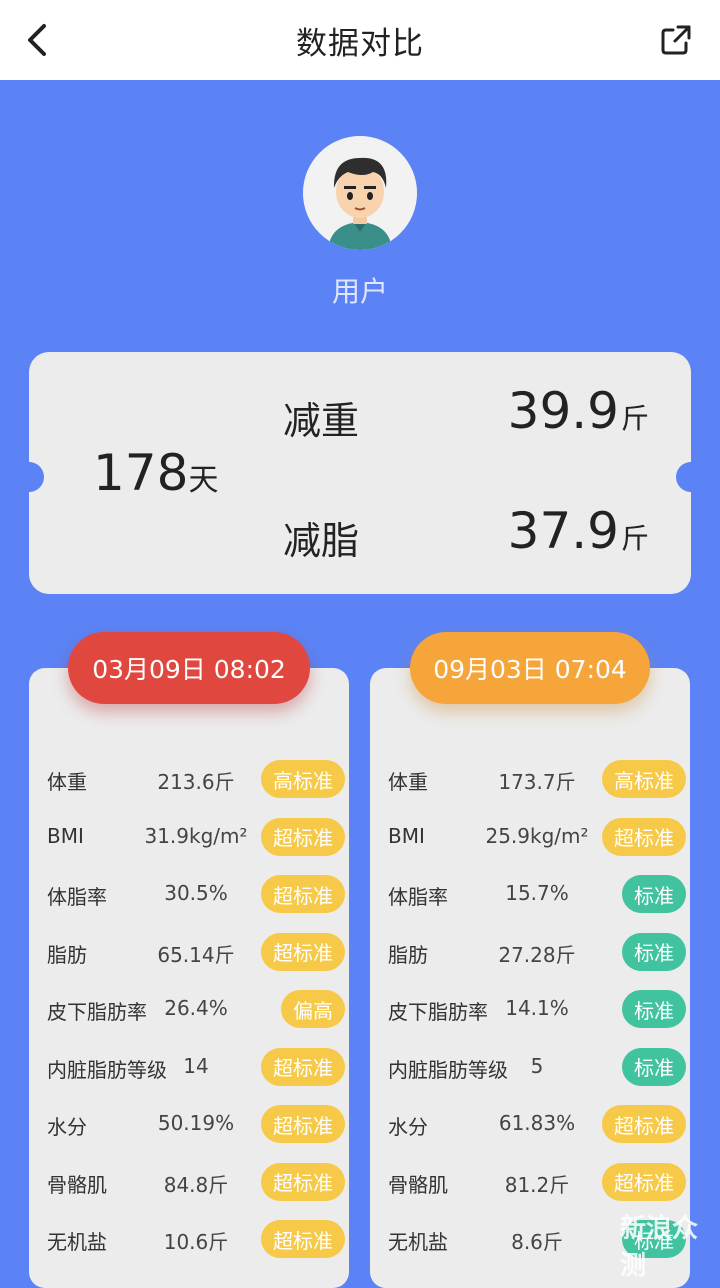 This screenshot has height=1288, width=720. What do you see at coordinates (196, 835) in the screenshot?
I see `metric-value: 31.9kg/m²` at bounding box center [196, 835].